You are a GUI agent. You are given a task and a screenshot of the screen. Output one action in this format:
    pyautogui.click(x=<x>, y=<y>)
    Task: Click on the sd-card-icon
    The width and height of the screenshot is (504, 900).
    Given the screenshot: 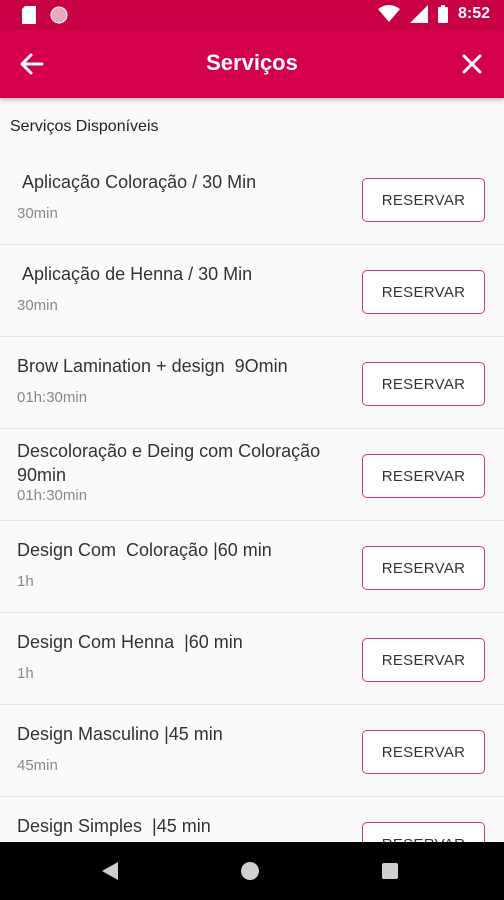 What is the action you would take?
    pyautogui.click(x=29, y=15)
    